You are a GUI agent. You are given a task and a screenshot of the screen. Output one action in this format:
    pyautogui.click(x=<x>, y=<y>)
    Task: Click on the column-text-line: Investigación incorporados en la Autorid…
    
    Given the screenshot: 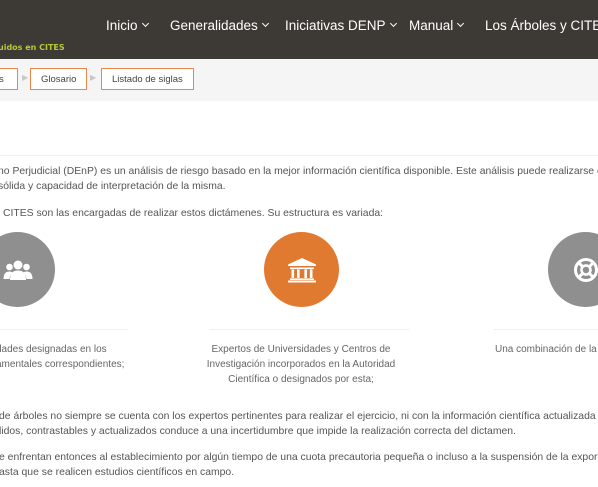 What is the action you would take?
    pyautogui.click(x=301, y=364)
    